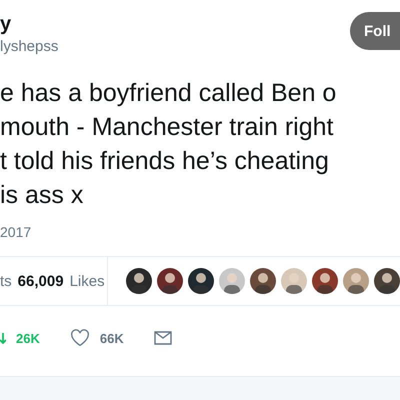 The width and height of the screenshot is (400, 400). Describe the element at coordinates (163, 338) in the screenshot. I see `mail-icon` at that location.